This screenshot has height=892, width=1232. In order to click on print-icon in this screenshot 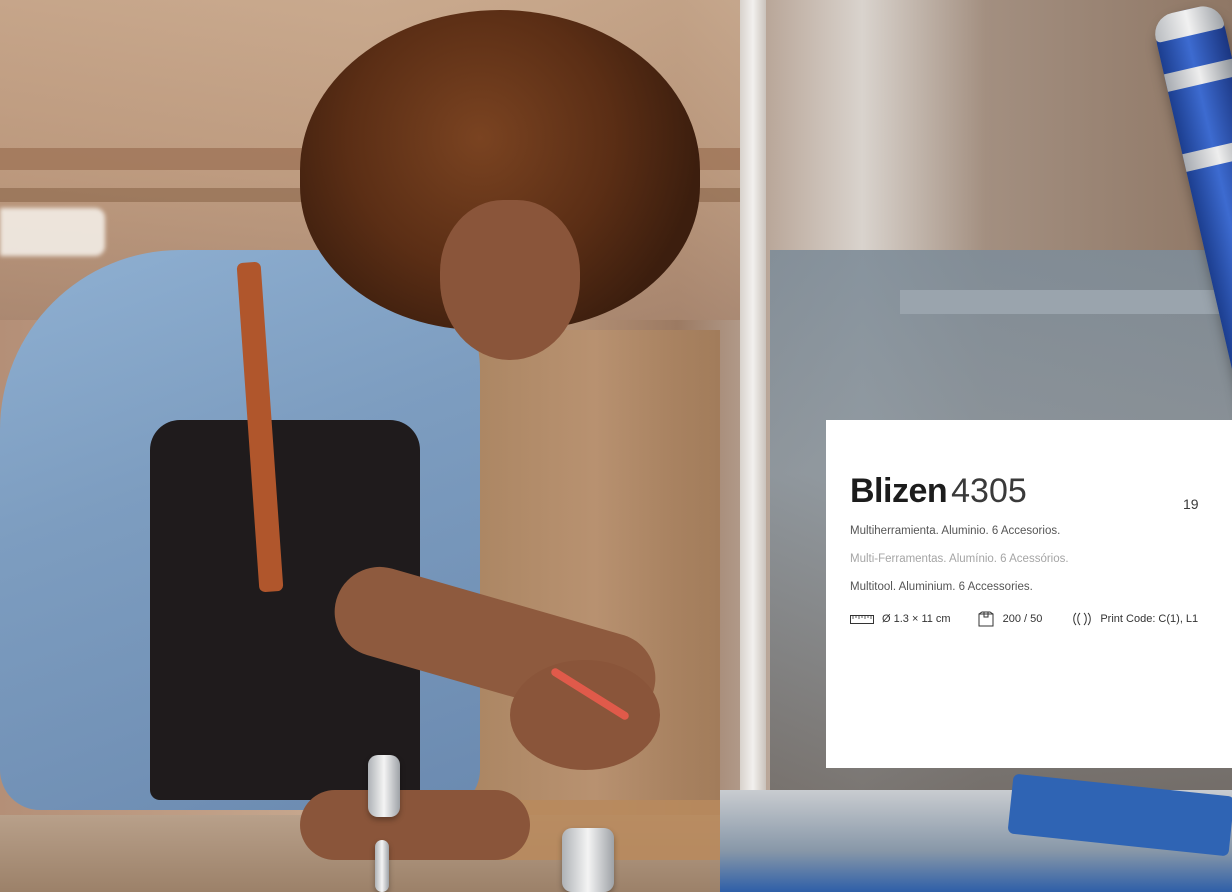, I will do `click(1082, 619)`.